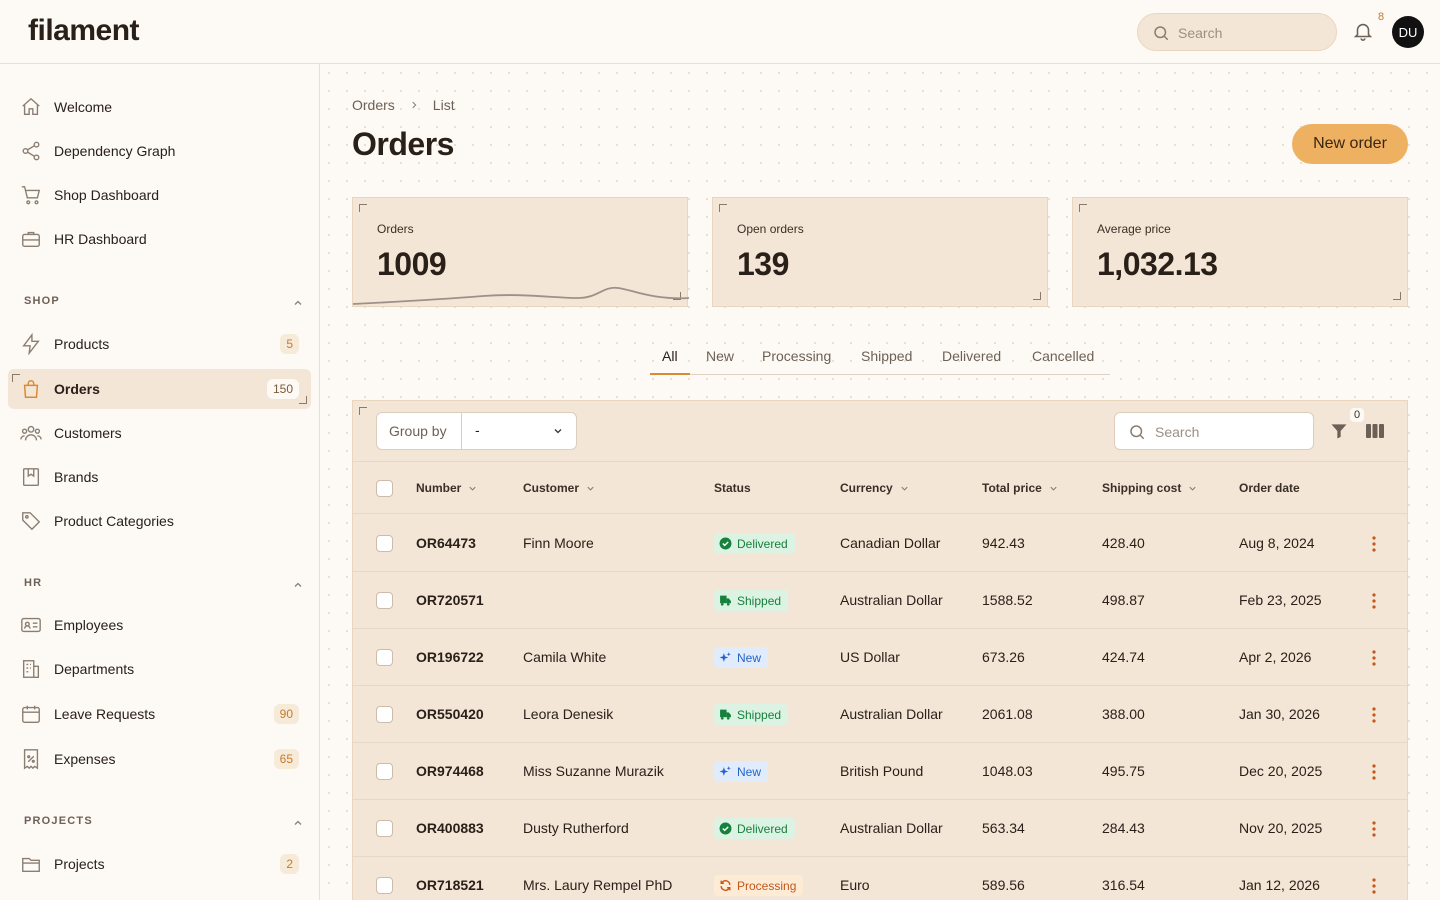 This screenshot has height=900, width=1440. What do you see at coordinates (42, 301) in the screenshot?
I see `group-title: SHOP` at bounding box center [42, 301].